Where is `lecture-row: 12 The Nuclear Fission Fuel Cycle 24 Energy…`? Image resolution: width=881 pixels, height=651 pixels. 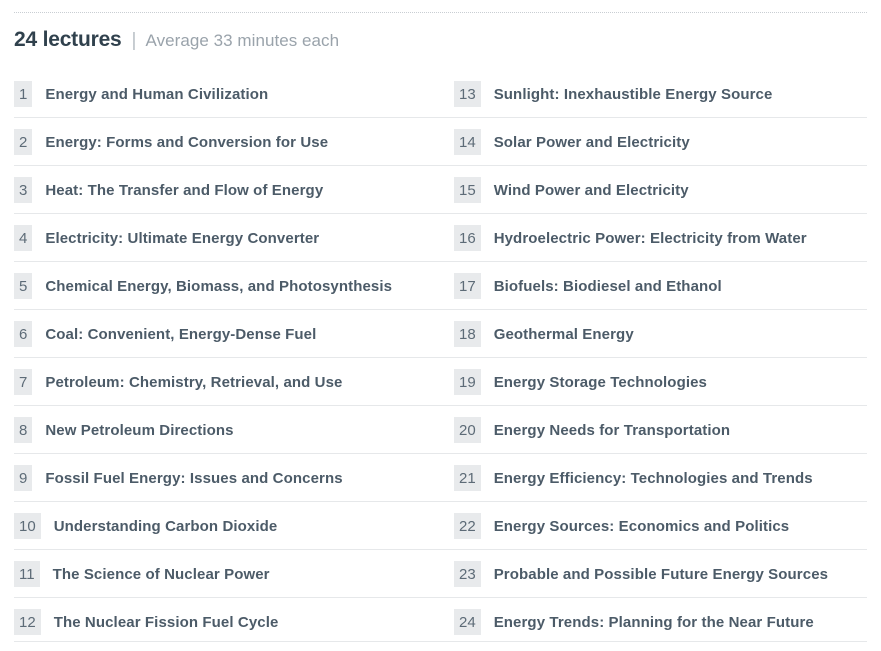 lecture-row: 12 The Nuclear Fission Fuel Cycle 24 Energy… is located at coordinates (440, 622).